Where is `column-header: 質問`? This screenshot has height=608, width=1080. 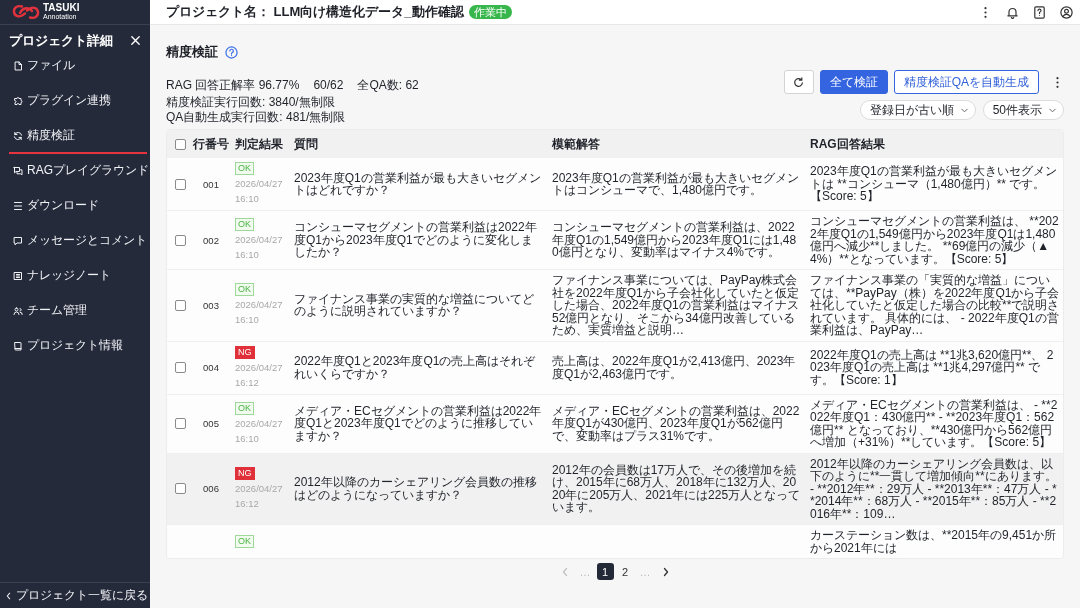
column-header: 質問 is located at coordinates (306, 144).